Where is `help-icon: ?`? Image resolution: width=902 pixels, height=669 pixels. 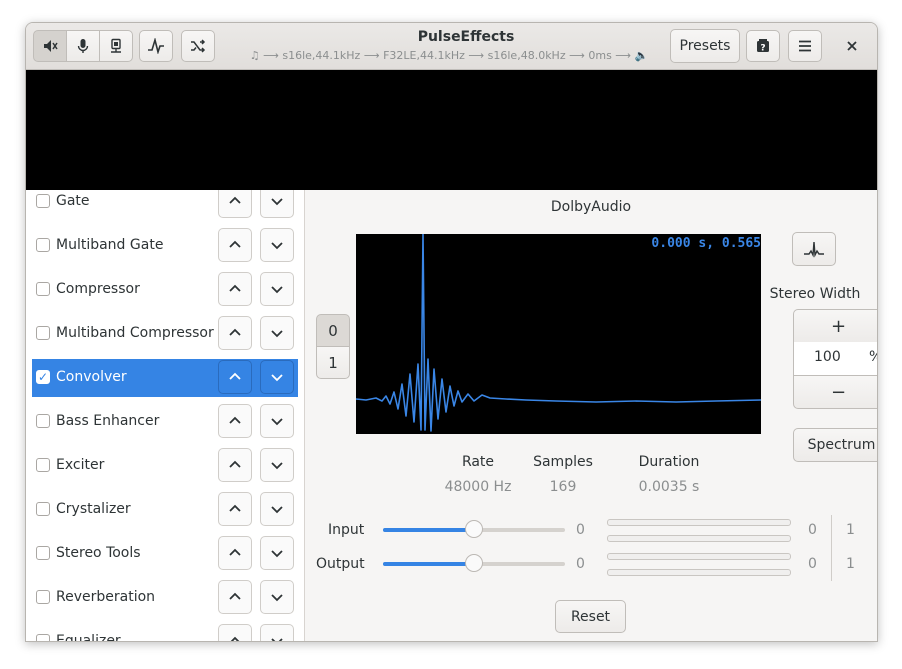
help-icon: ? is located at coordinates (763, 46).